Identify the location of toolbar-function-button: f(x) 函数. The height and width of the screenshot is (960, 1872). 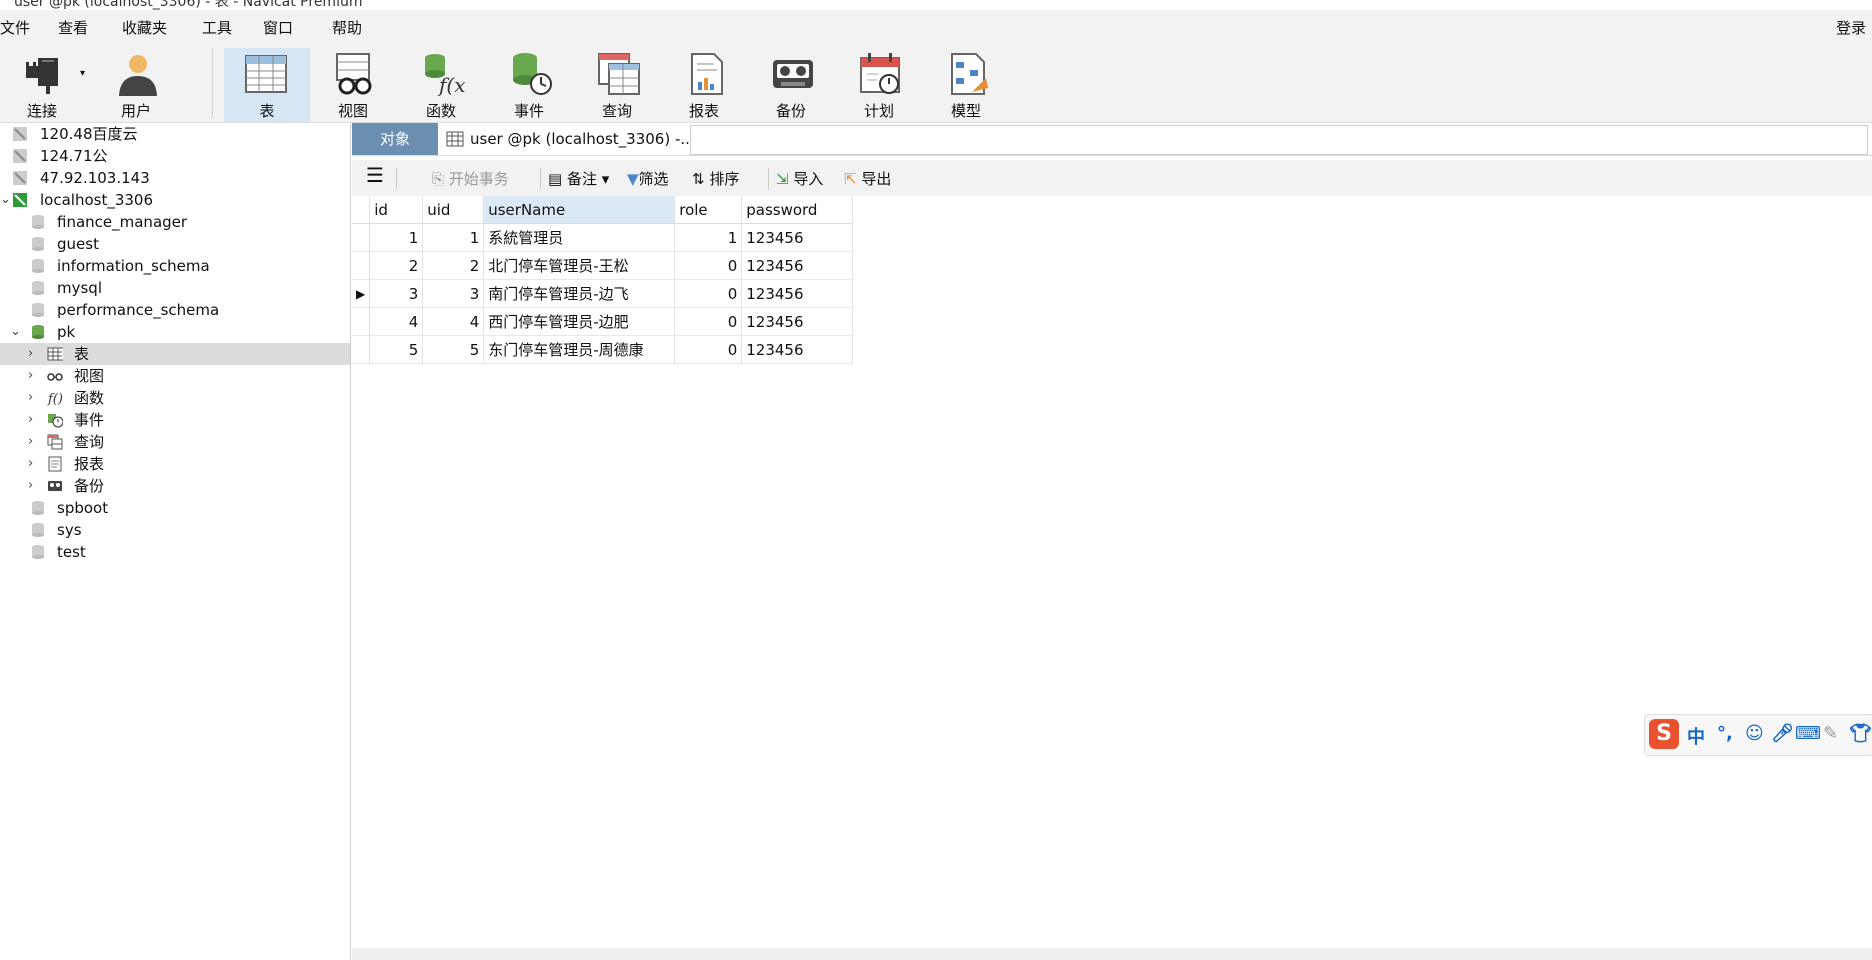
(441, 85).